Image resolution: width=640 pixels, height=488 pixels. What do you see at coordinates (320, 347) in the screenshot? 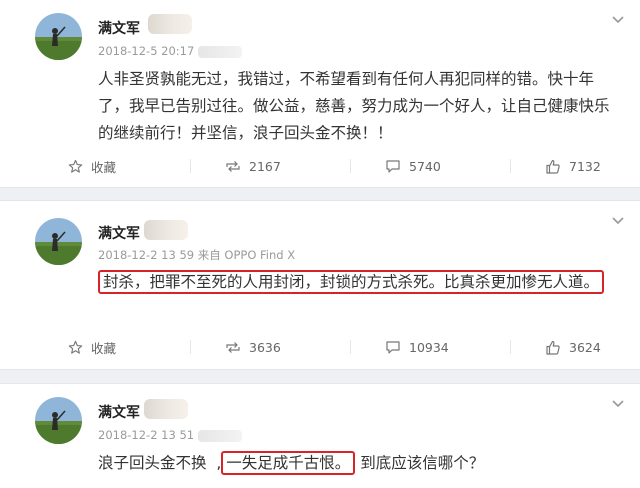
I see `post-actions: 收藏 3636 10934 3624` at bounding box center [320, 347].